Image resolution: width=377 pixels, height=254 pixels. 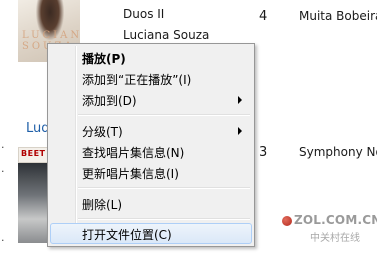 What do you see at coordinates (102, 132) in the screenshot?
I see `menu-item-label: 分级(T)` at bounding box center [102, 132].